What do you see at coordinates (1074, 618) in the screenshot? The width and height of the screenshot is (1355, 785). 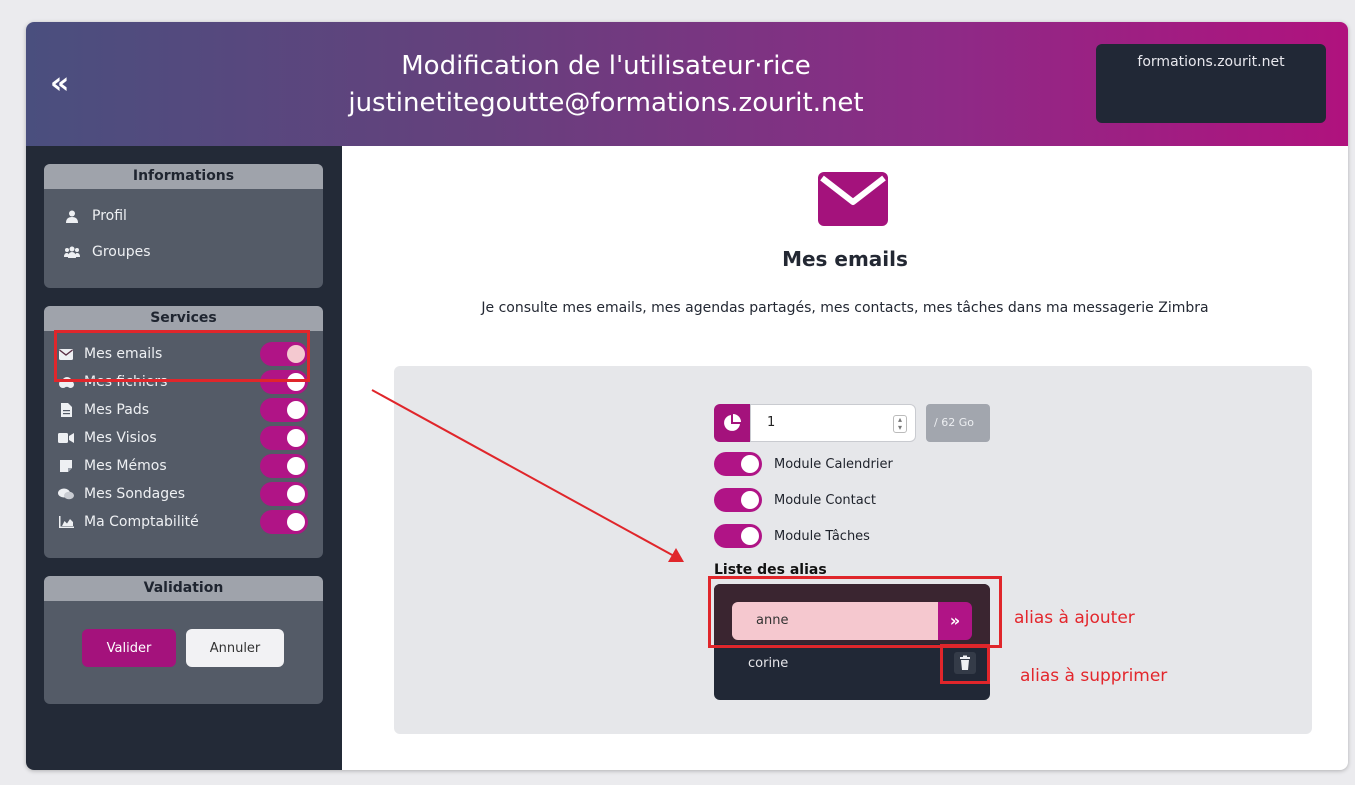 I see `annotation-add: alias à ajouter` at bounding box center [1074, 618].